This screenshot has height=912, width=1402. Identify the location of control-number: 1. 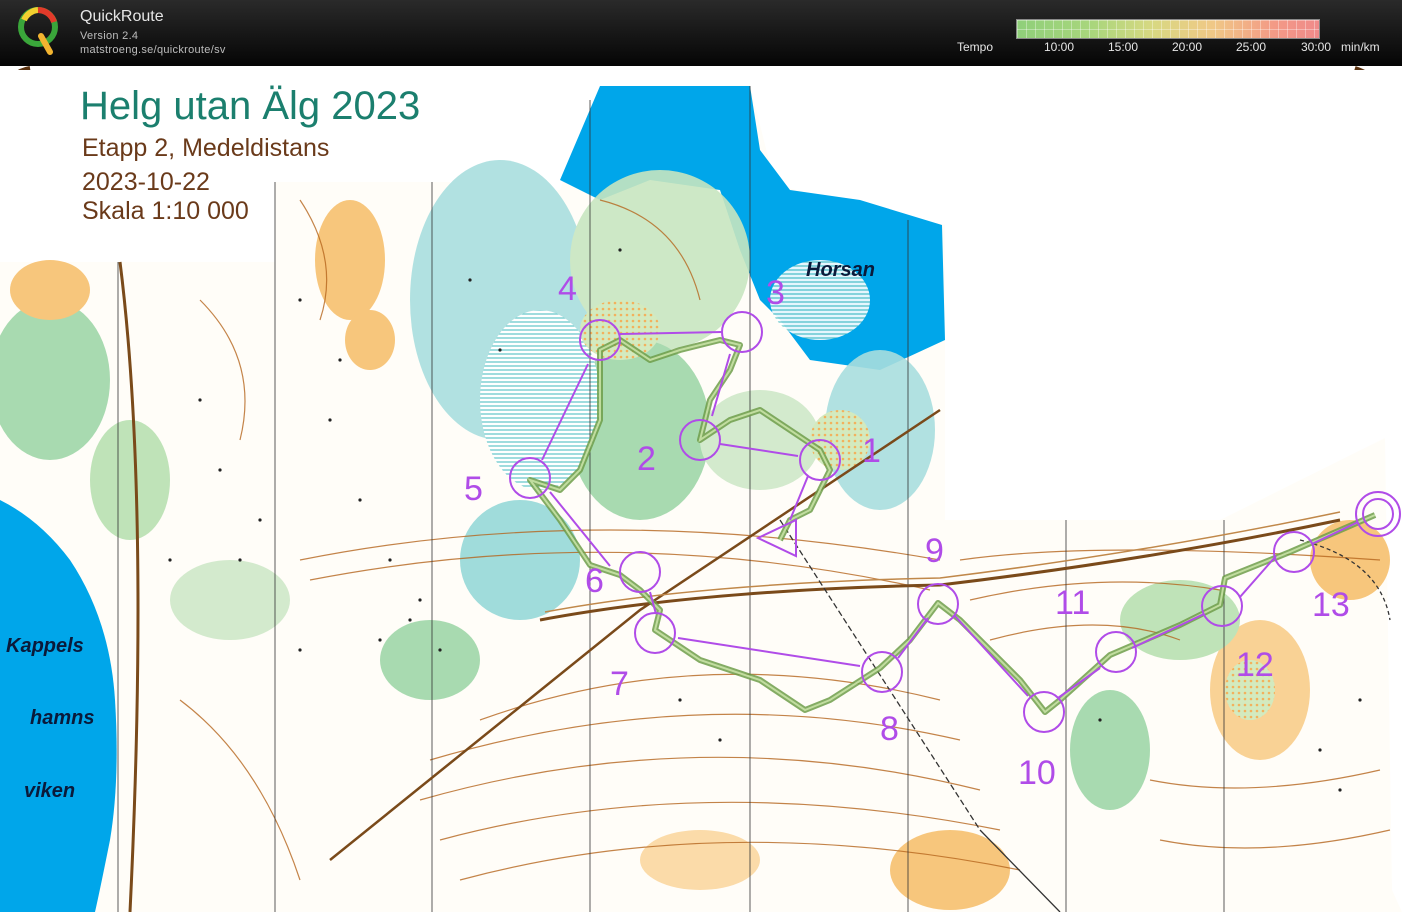
(871, 451).